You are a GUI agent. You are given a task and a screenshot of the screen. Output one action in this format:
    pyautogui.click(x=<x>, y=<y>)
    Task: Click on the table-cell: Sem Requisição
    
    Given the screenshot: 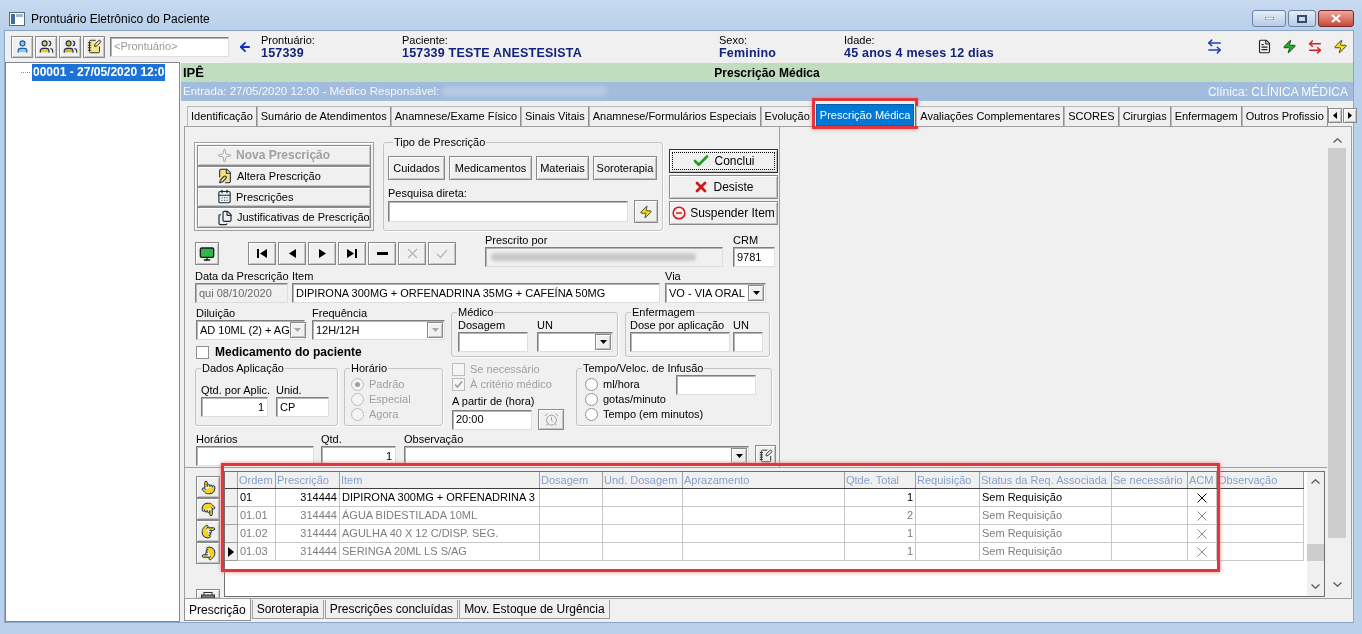 What is the action you would take?
    pyautogui.click(x=1046, y=516)
    